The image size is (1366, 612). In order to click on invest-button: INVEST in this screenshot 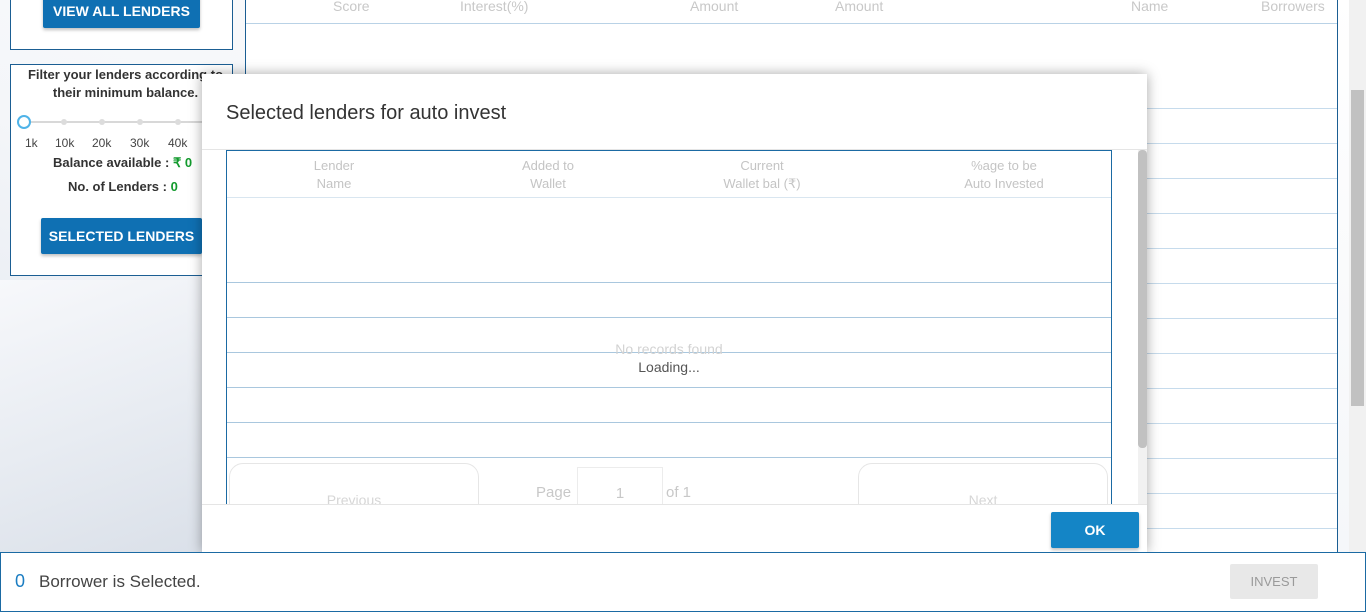, I will do `click(1274, 581)`.